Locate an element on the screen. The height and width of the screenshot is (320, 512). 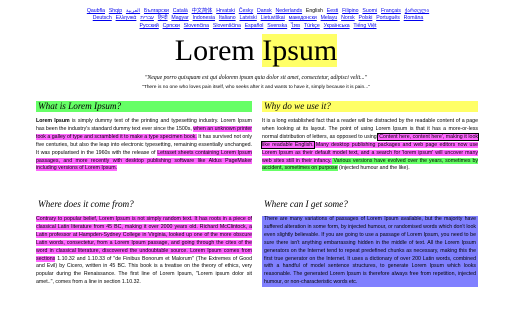
page-title: Lorem Ipsum is located at coordinates (256, 51).